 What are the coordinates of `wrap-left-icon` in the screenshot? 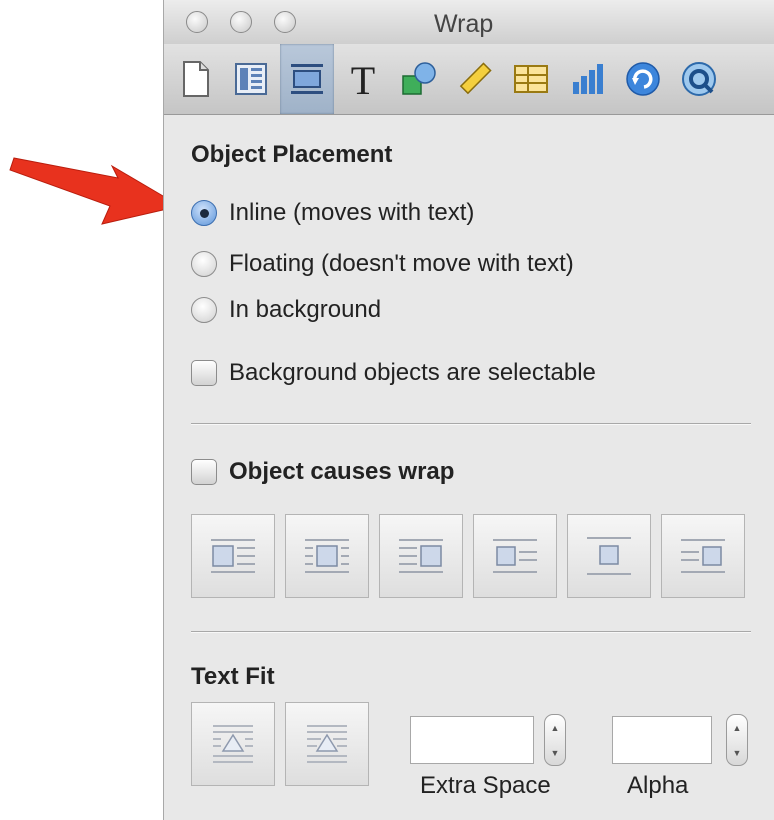 It's located at (233, 556).